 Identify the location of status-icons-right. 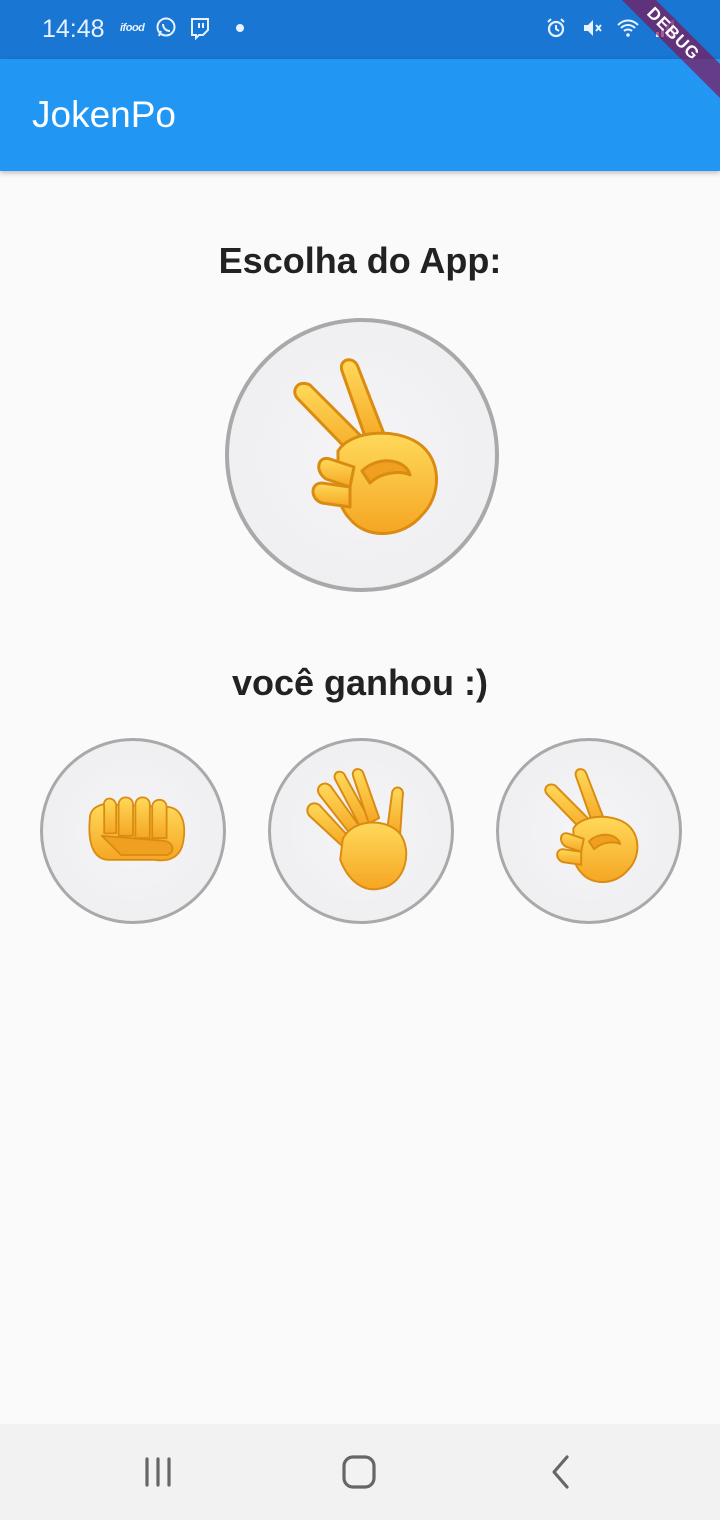
(610, 28).